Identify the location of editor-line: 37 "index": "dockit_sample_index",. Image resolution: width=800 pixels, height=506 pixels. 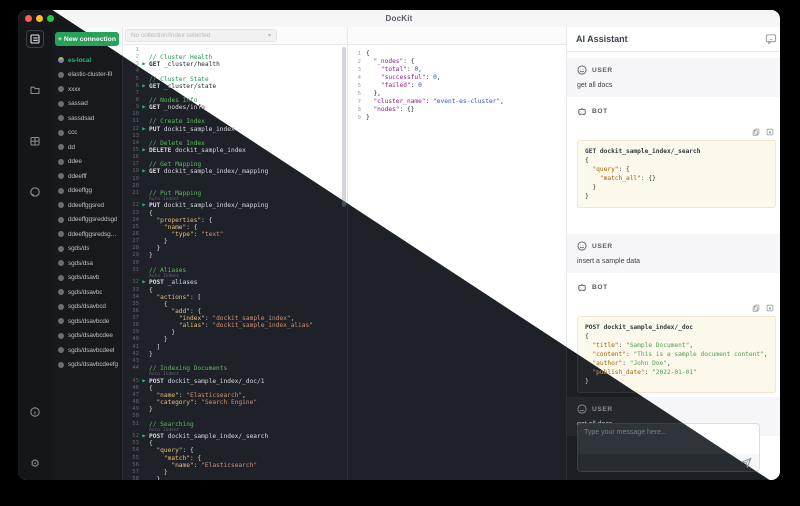
(235, 318).